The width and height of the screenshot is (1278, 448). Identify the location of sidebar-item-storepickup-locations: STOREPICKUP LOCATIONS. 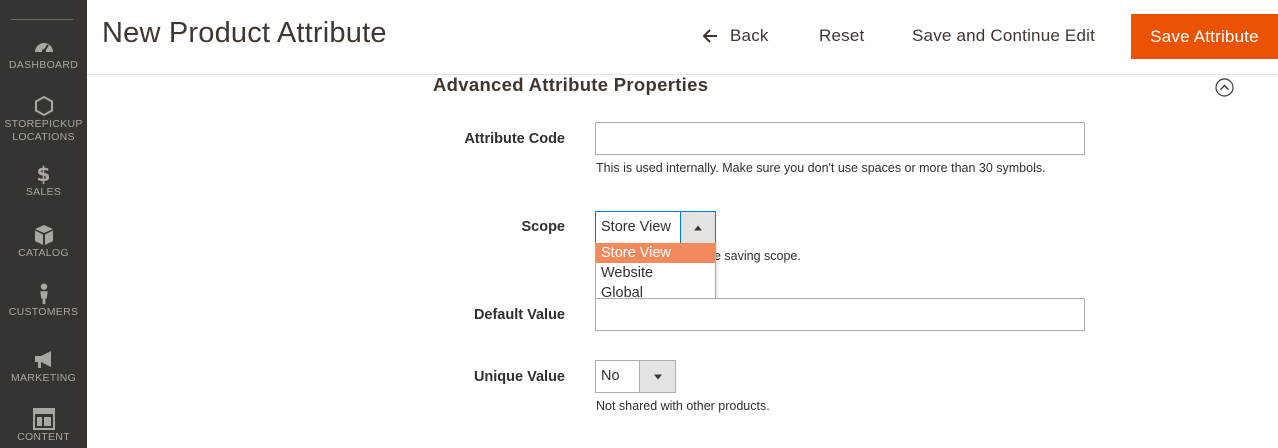
(43, 119).